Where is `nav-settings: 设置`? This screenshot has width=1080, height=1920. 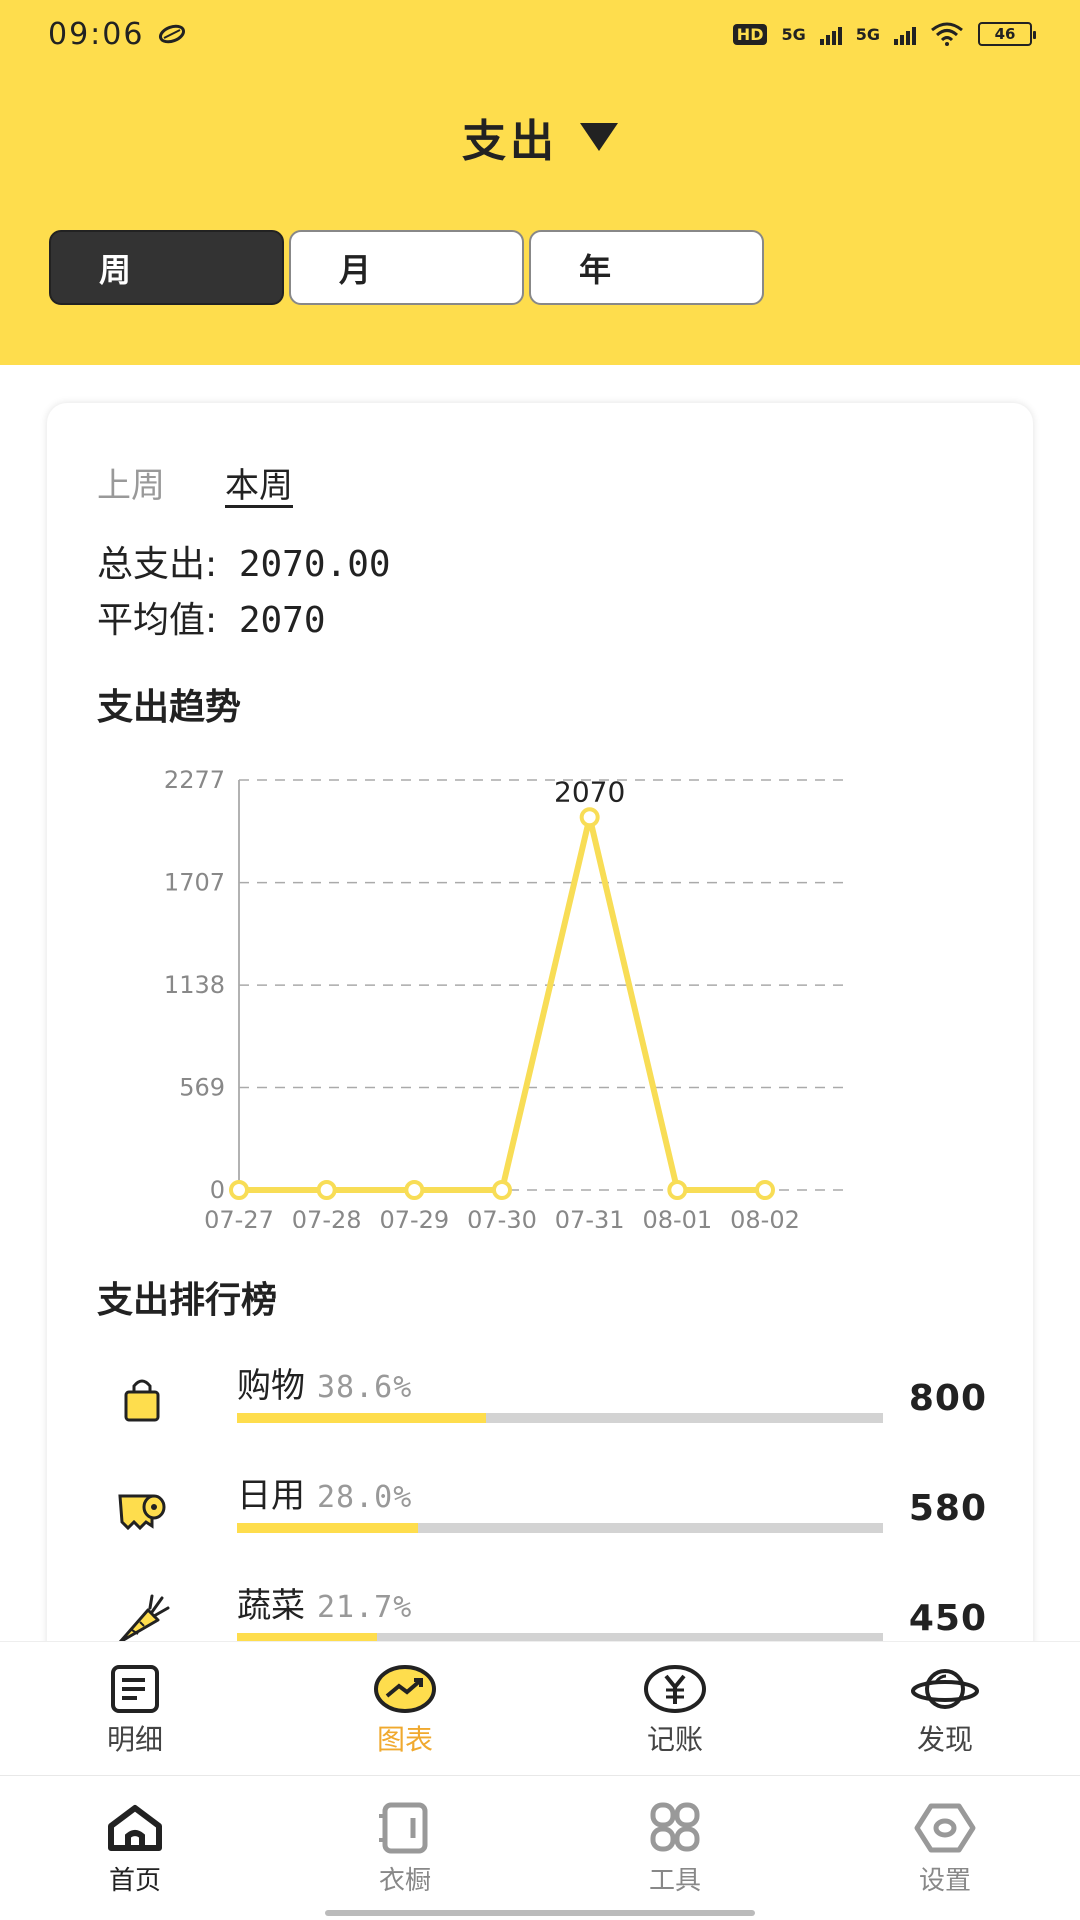
nav-settings: 设置 is located at coordinates (945, 1848).